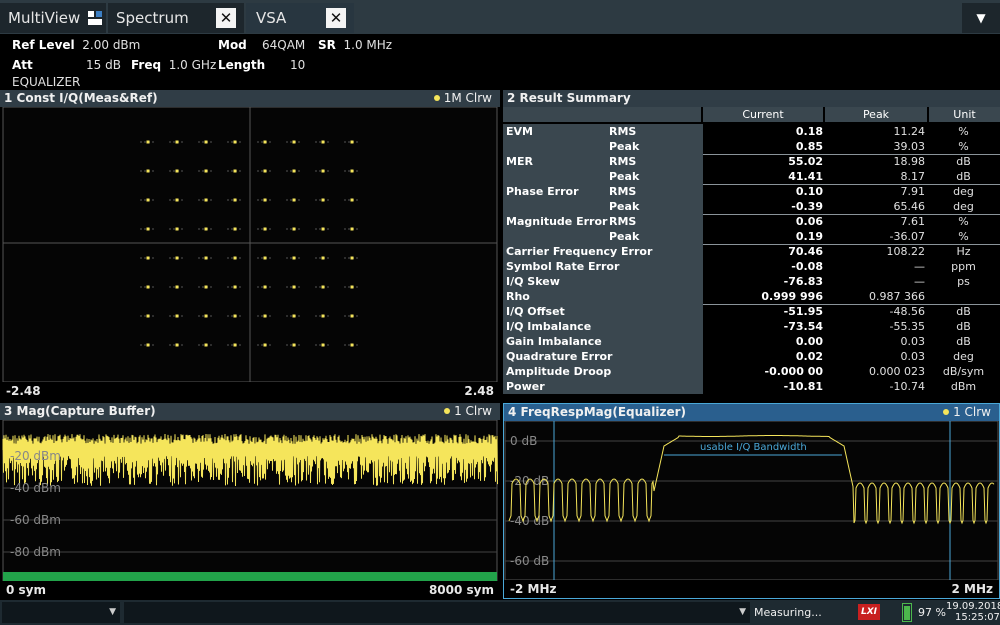  Describe the element at coordinates (175, 18) in the screenshot. I see `tab-spectrum: Spectrum ✕` at that location.